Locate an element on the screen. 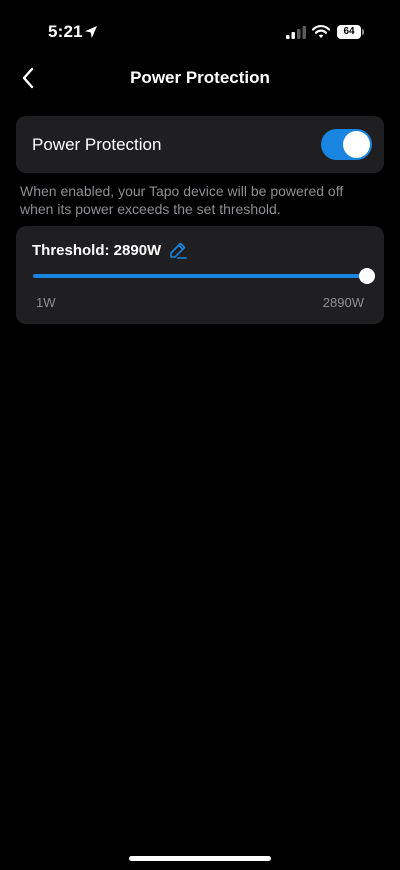 This screenshot has width=400, height=870. status-time: 5:21 is located at coordinates (65, 31).